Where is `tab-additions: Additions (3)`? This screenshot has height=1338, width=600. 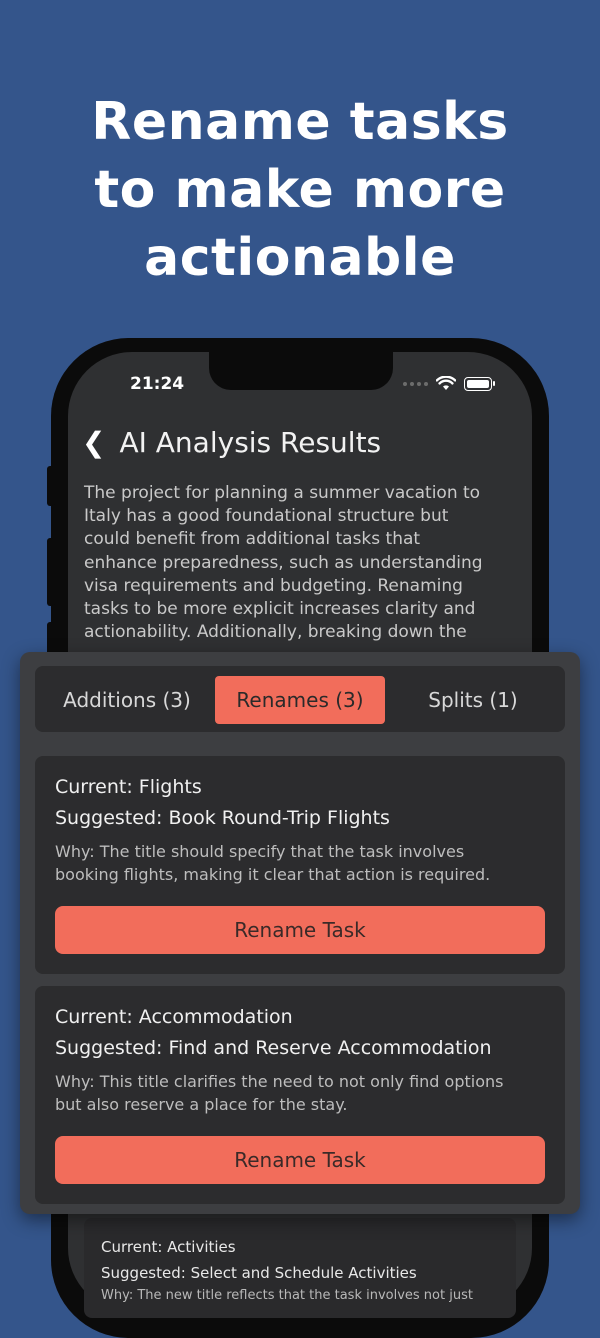
tab-additions: Additions (3) is located at coordinates (127, 700).